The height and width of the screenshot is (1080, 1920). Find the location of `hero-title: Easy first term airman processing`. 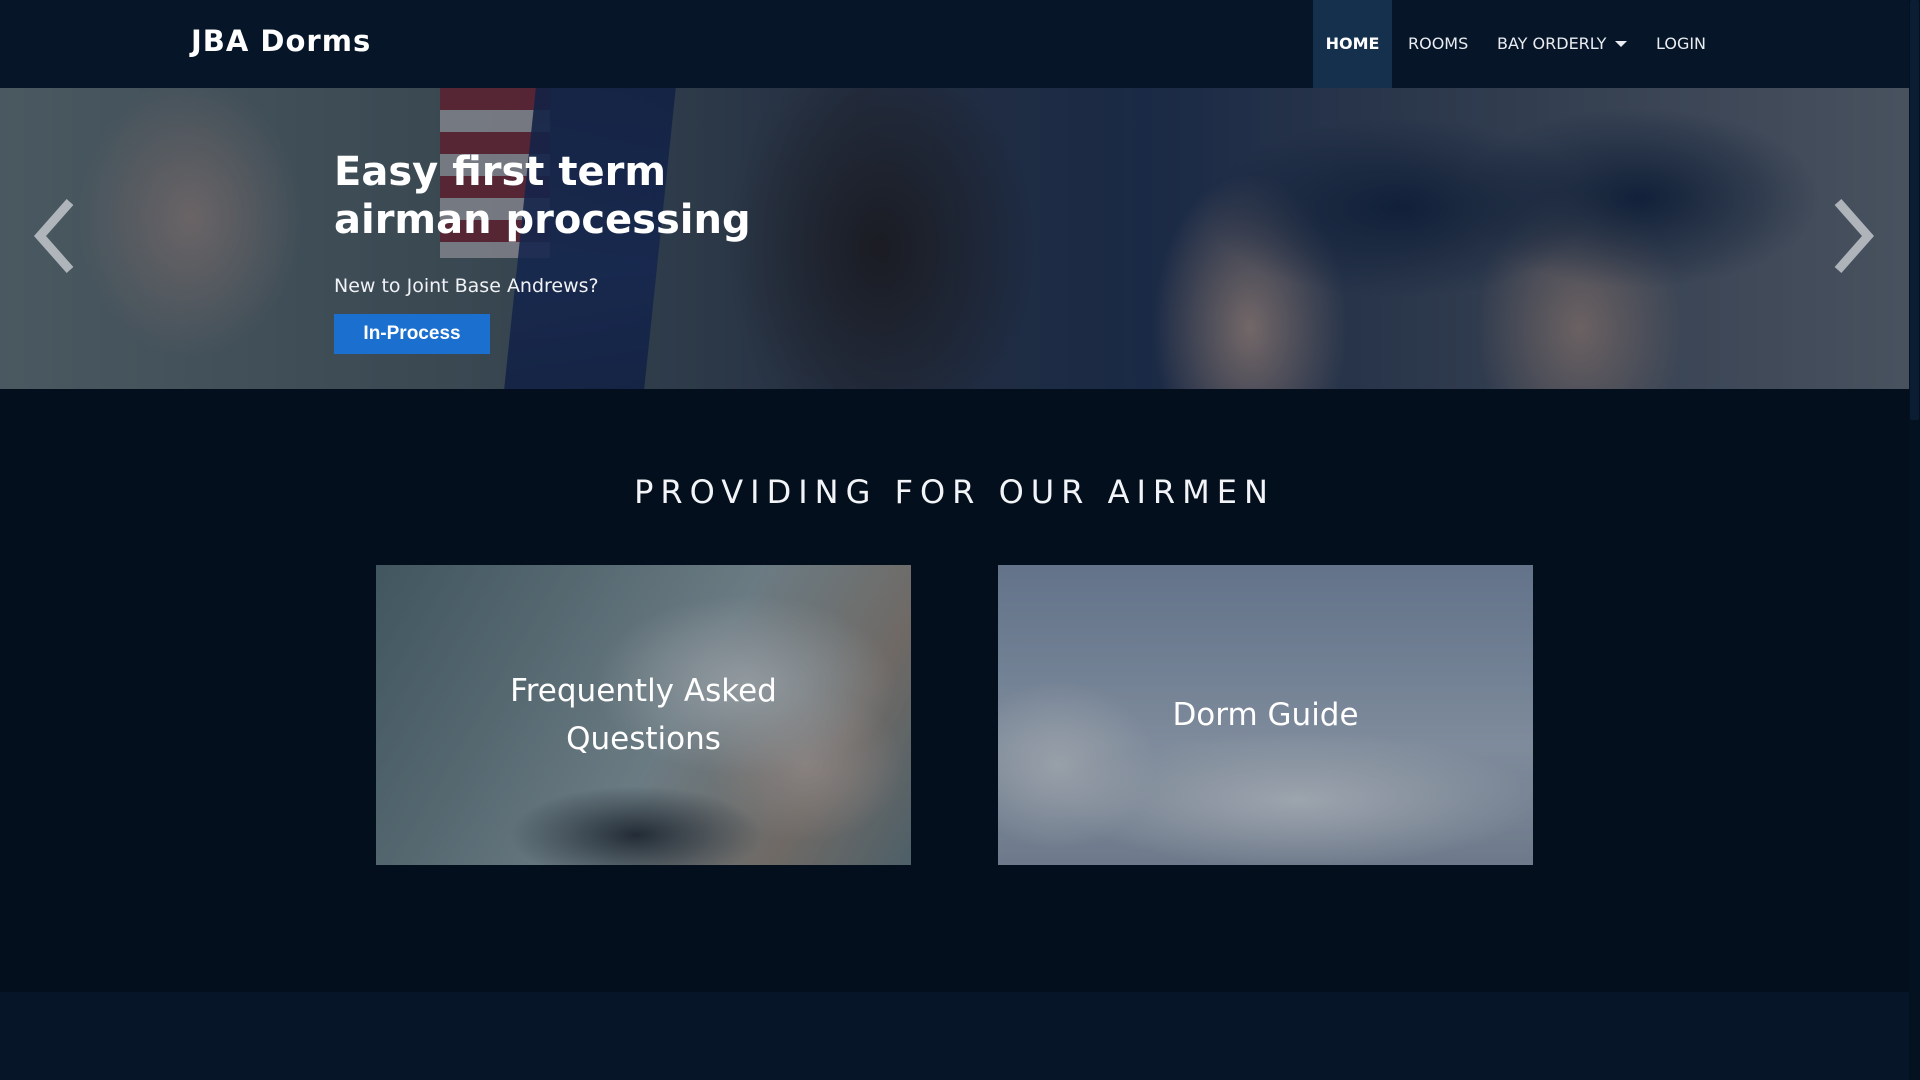

hero-title: Easy first term airman processing is located at coordinates (542, 196).